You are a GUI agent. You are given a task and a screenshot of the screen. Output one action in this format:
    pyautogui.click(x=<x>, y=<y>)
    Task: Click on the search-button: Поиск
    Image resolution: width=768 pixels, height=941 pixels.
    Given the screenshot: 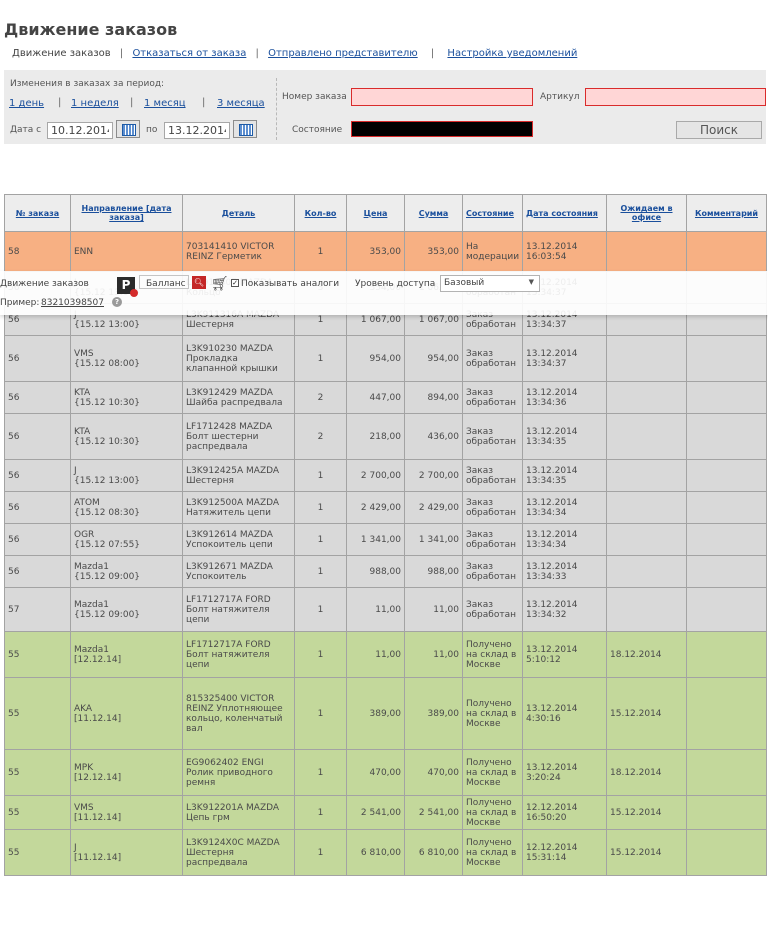 What is the action you would take?
    pyautogui.click(x=719, y=130)
    